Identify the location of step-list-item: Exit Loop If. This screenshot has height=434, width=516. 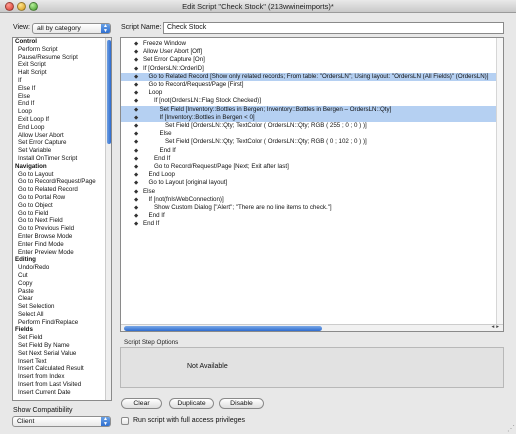
(62, 120).